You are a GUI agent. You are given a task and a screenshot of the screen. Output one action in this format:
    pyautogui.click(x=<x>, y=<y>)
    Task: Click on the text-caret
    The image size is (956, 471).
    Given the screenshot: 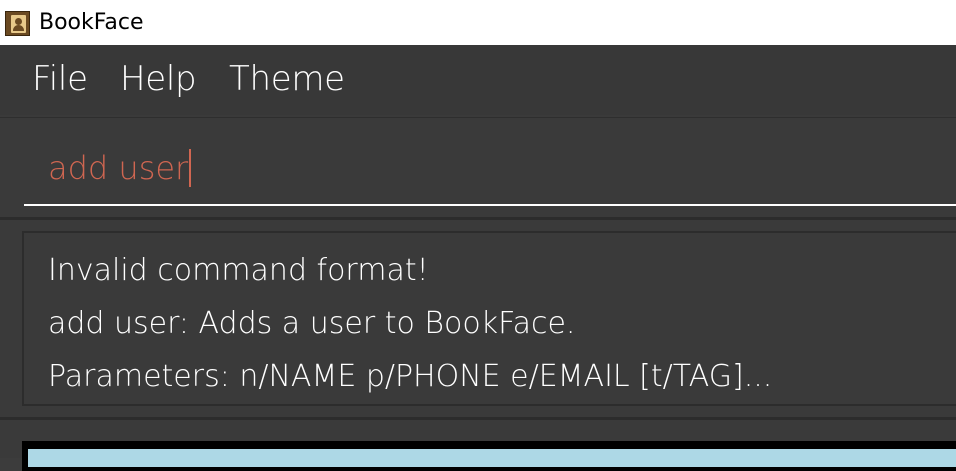 What is the action you would take?
    pyautogui.click(x=190, y=168)
    